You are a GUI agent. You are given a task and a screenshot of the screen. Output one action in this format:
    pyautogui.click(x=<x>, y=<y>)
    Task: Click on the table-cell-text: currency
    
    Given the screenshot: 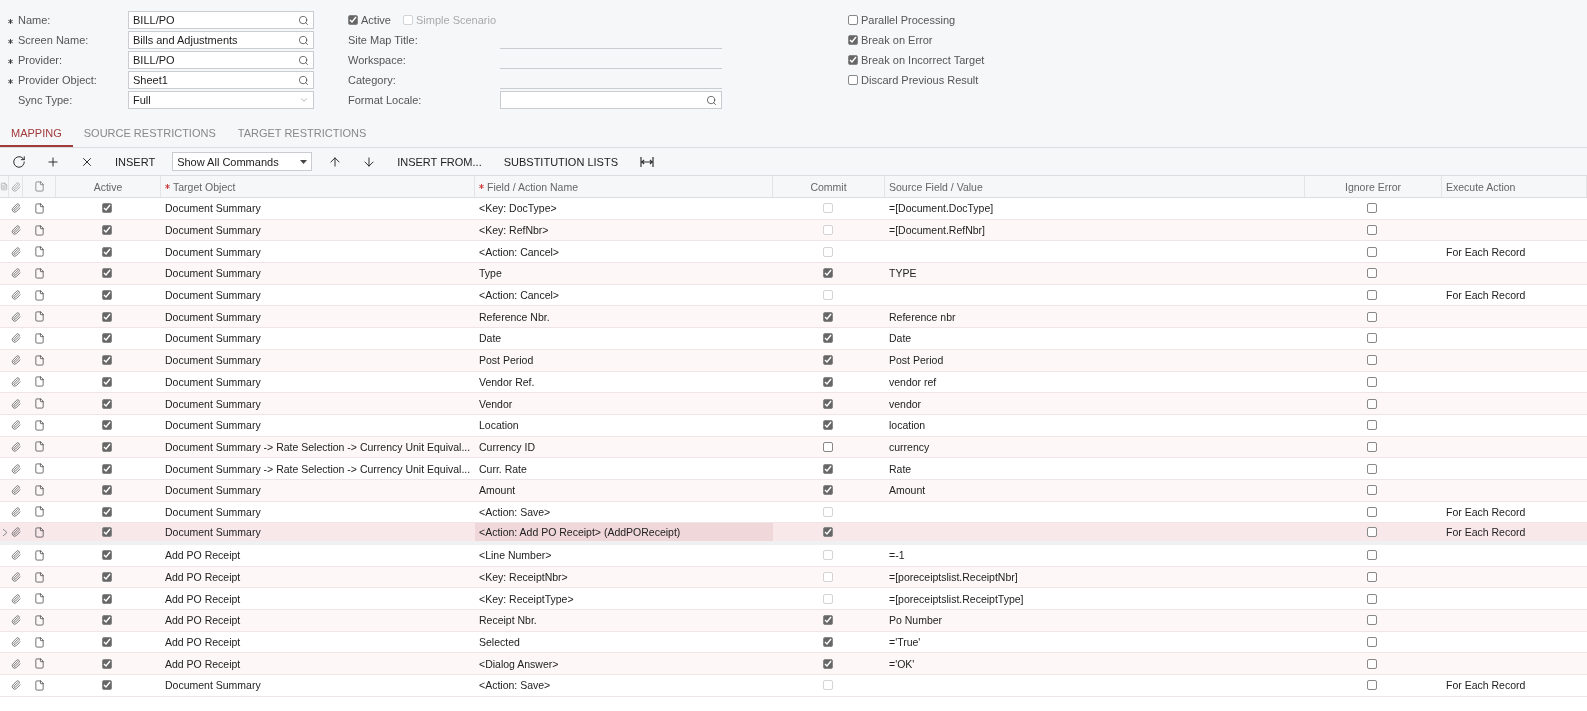 What is the action you would take?
    pyautogui.click(x=909, y=447)
    